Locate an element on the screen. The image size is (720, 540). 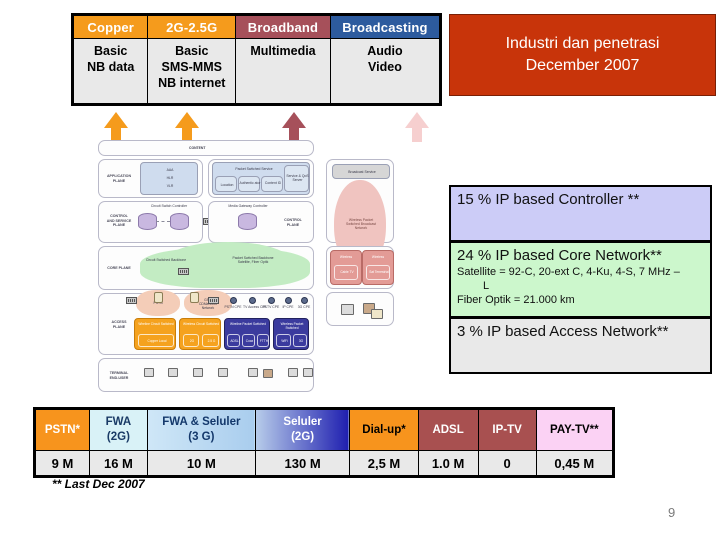
media-gateway-controller-node is located at coordinates (247, 221).